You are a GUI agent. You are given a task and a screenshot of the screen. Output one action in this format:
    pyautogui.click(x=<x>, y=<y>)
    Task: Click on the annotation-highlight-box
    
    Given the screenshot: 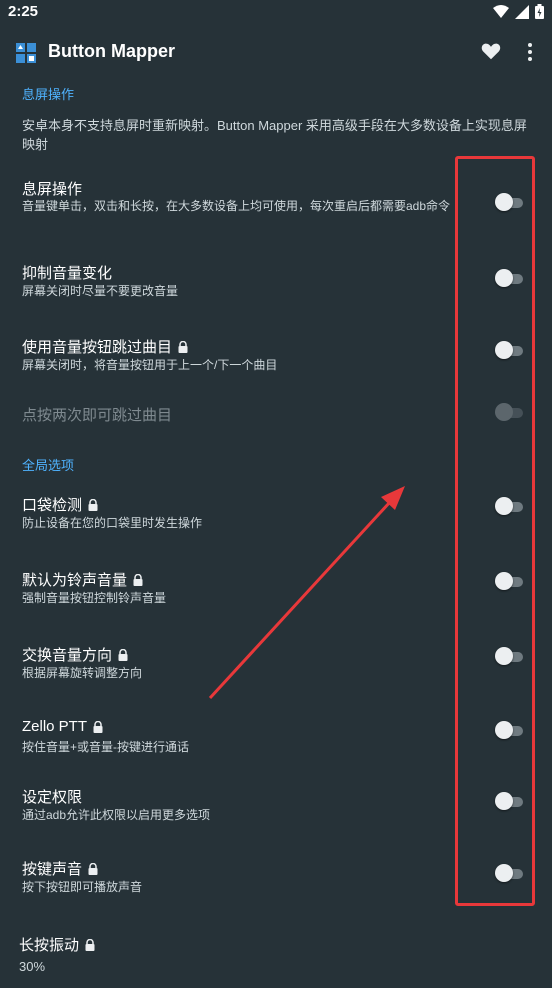 What is the action you would take?
    pyautogui.click(x=495, y=531)
    